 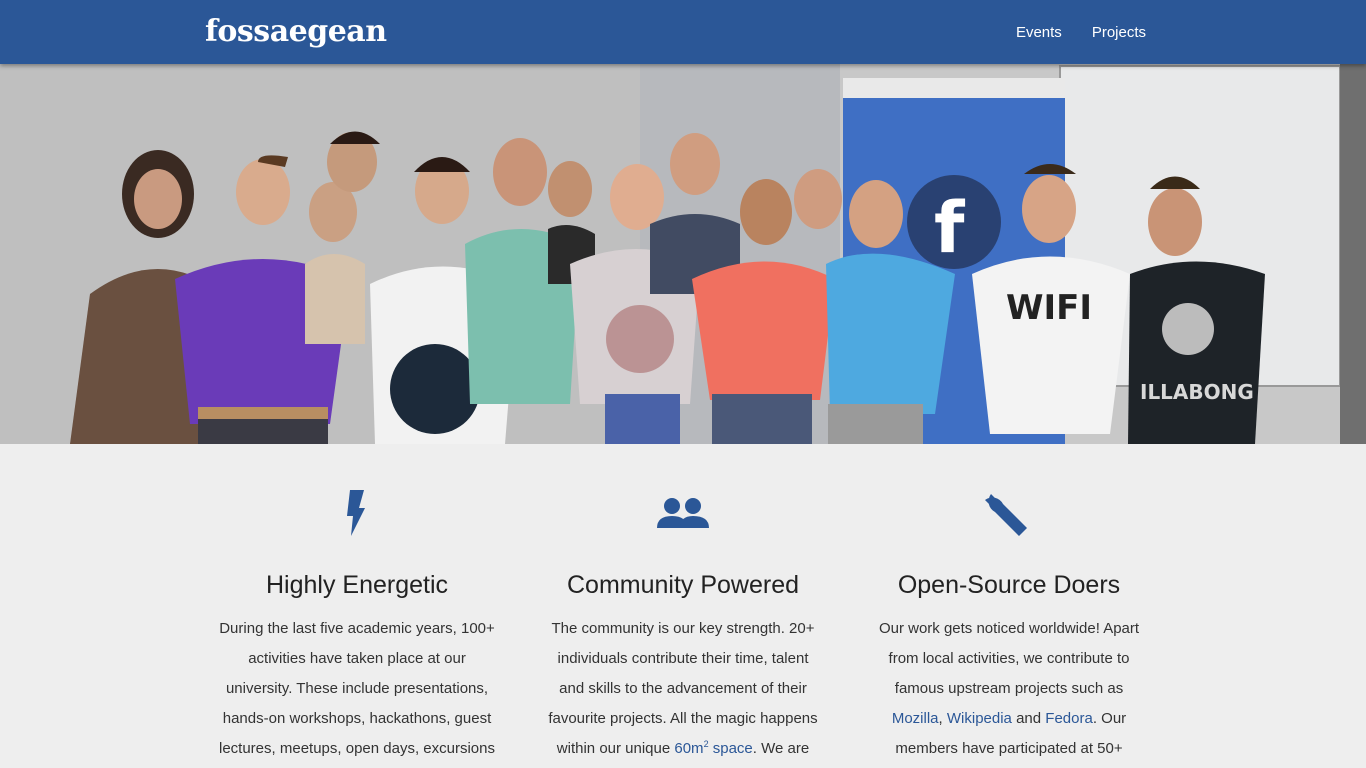 What do you see at coordinates (950, 228) in the screenshot?
I see `svg-text: f` at bounding box center [950, 228].